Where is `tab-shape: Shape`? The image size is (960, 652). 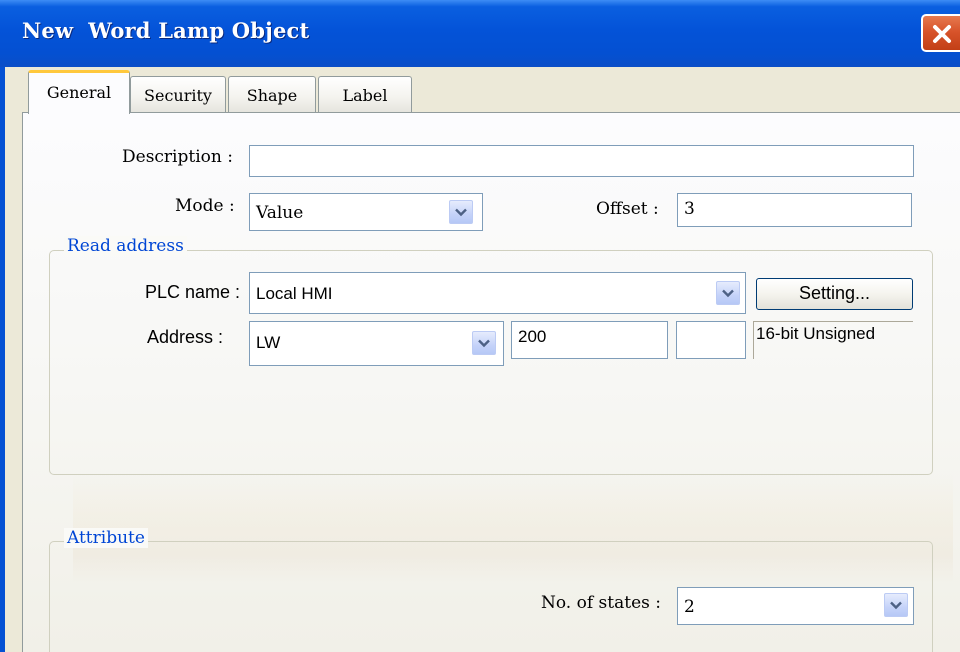 tab-shape: Shape is located at coordinates (272, 94).